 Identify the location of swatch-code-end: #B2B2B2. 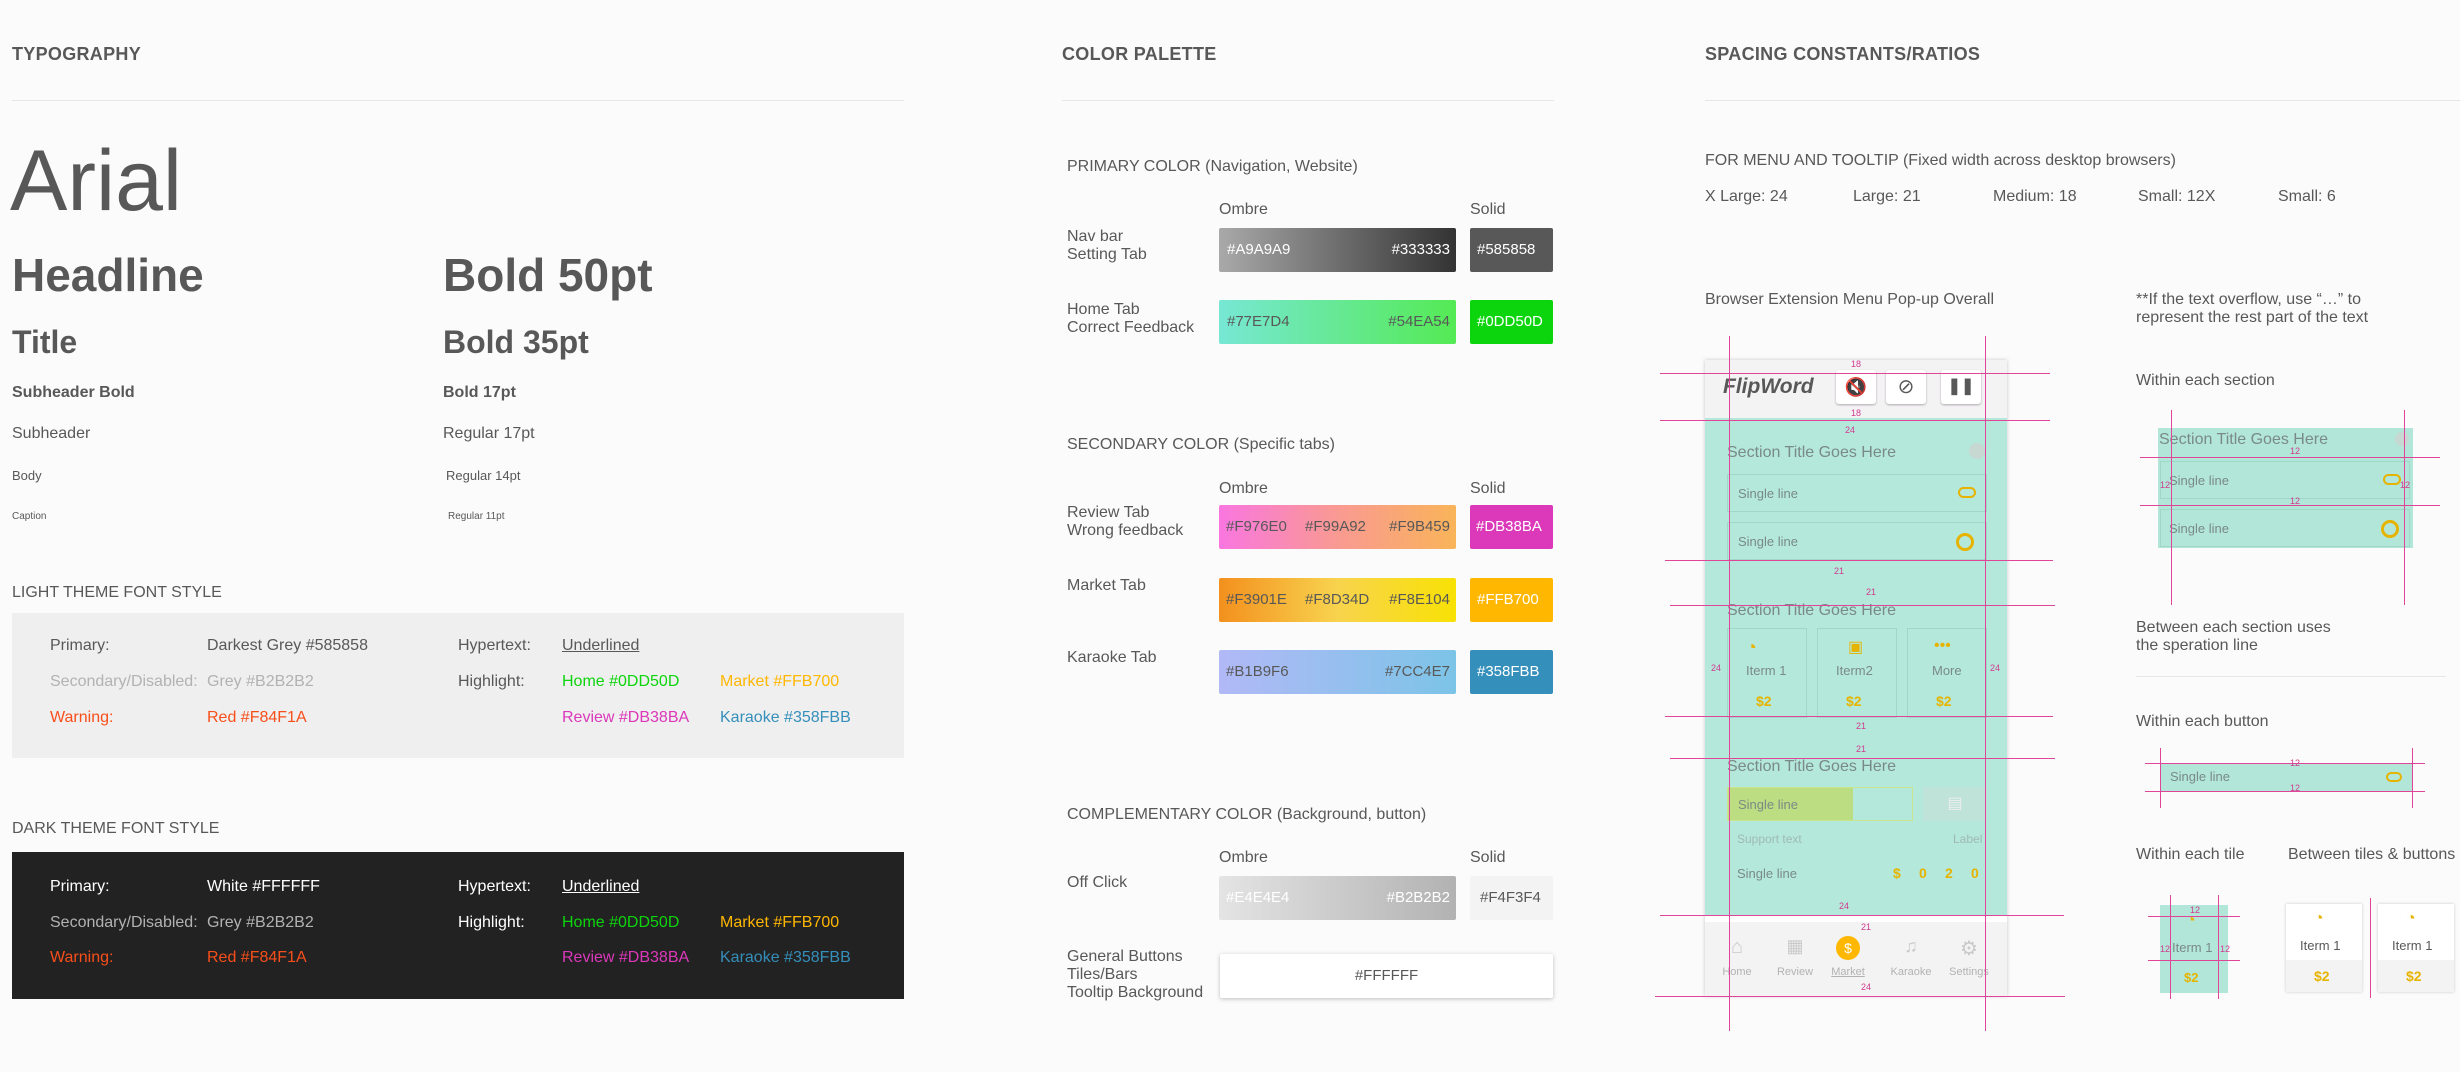
(1418, 897).